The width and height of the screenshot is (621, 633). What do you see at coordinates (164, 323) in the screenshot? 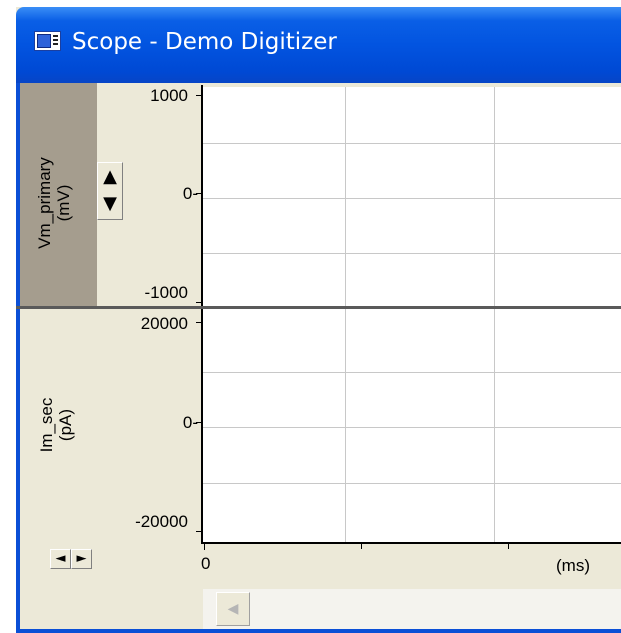
I see `y-tick-top-ch2: 20000` at bounding box center [164, 323].